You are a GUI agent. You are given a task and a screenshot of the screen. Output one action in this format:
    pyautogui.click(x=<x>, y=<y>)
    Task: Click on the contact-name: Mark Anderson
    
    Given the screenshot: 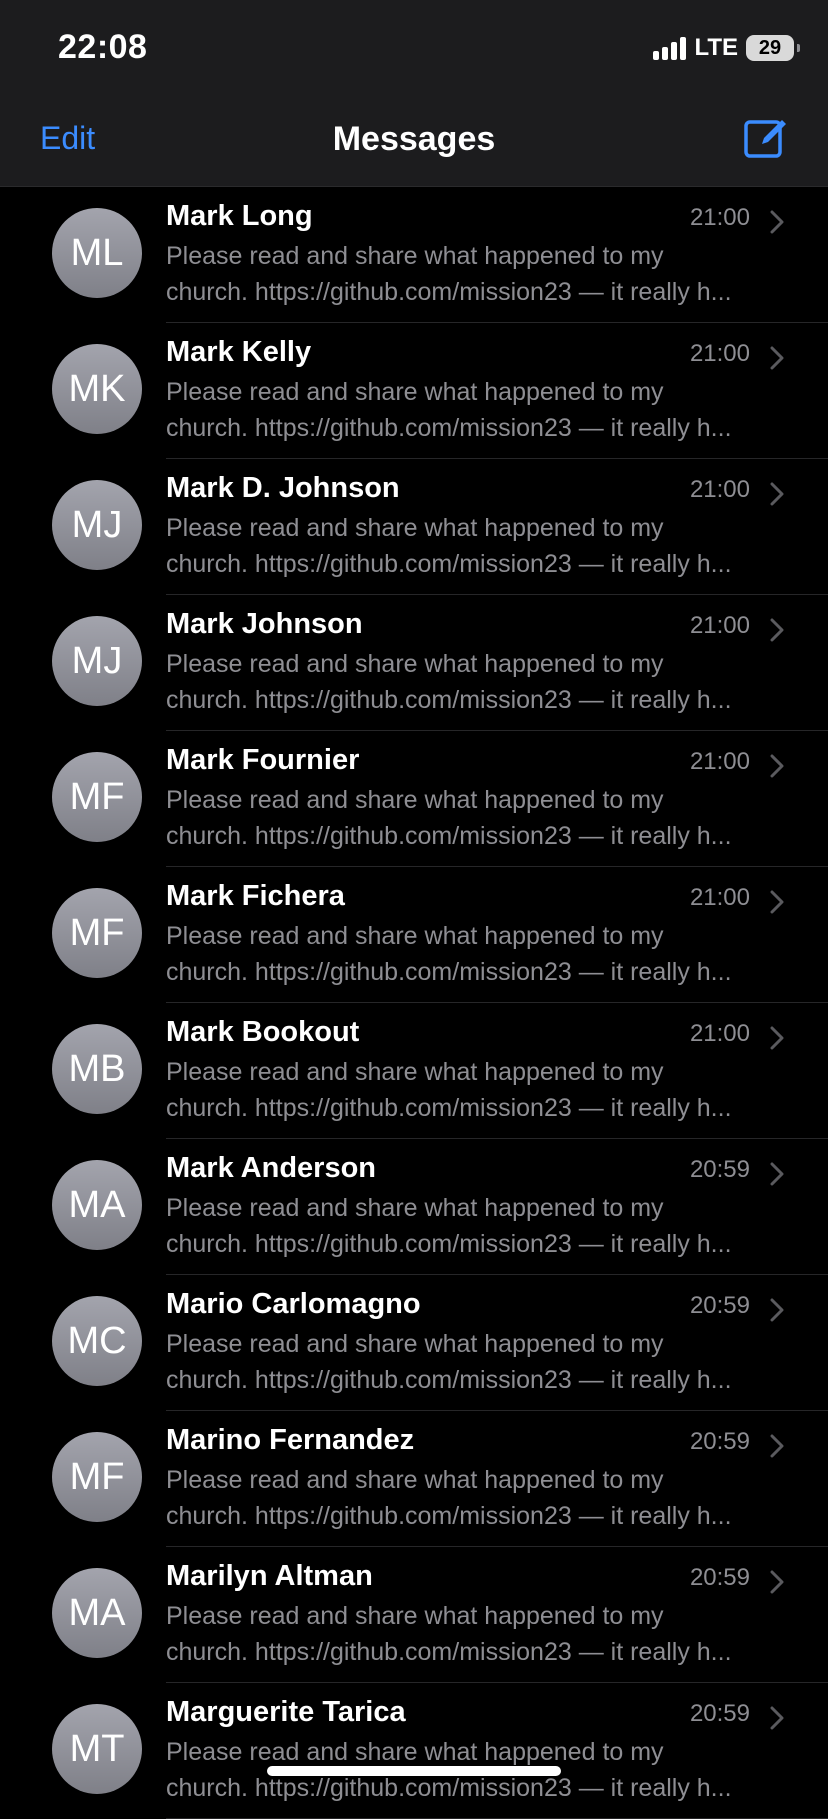 What is the action you would take?
    pyautogui.click(x=271, y=1168)
    